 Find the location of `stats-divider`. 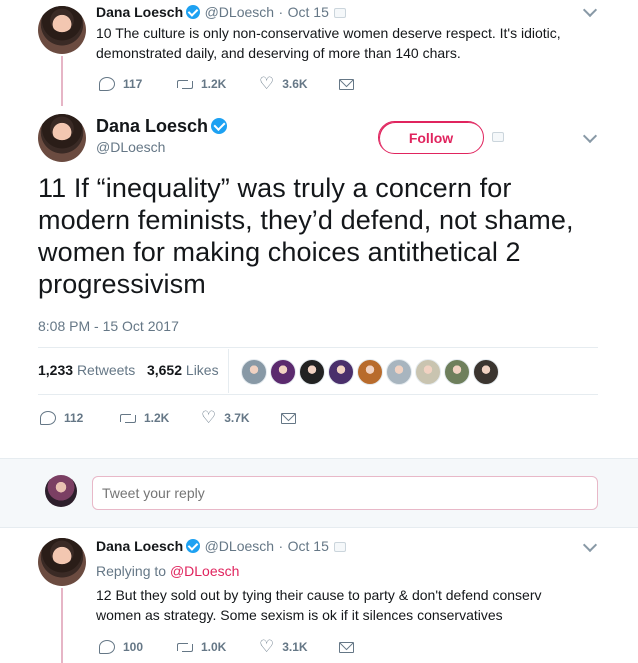

stats-divider is located at coordinates (228, 371).